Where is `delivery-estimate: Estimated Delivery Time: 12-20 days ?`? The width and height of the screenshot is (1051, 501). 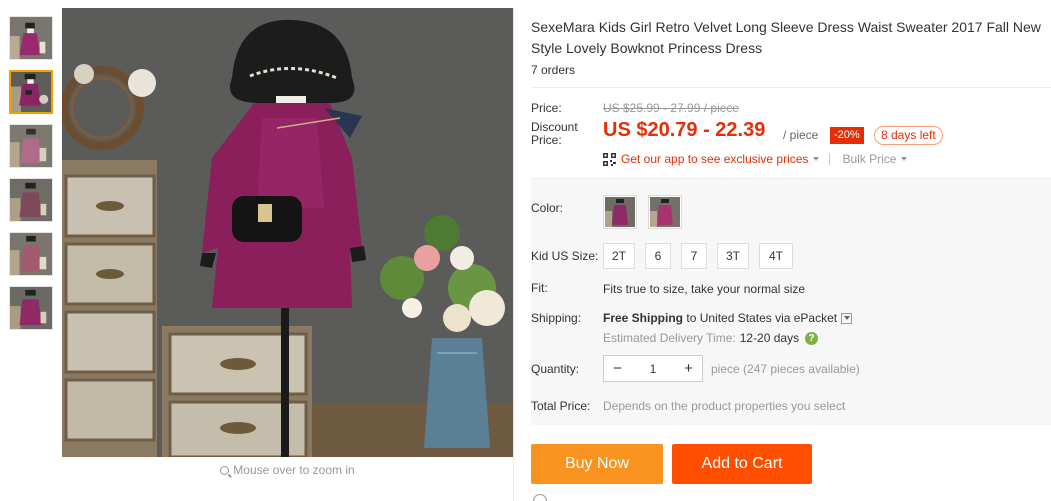
delivery-estimate: Estimated Delivery Time: 12-20 days ? is located at coordinates (711, 338).